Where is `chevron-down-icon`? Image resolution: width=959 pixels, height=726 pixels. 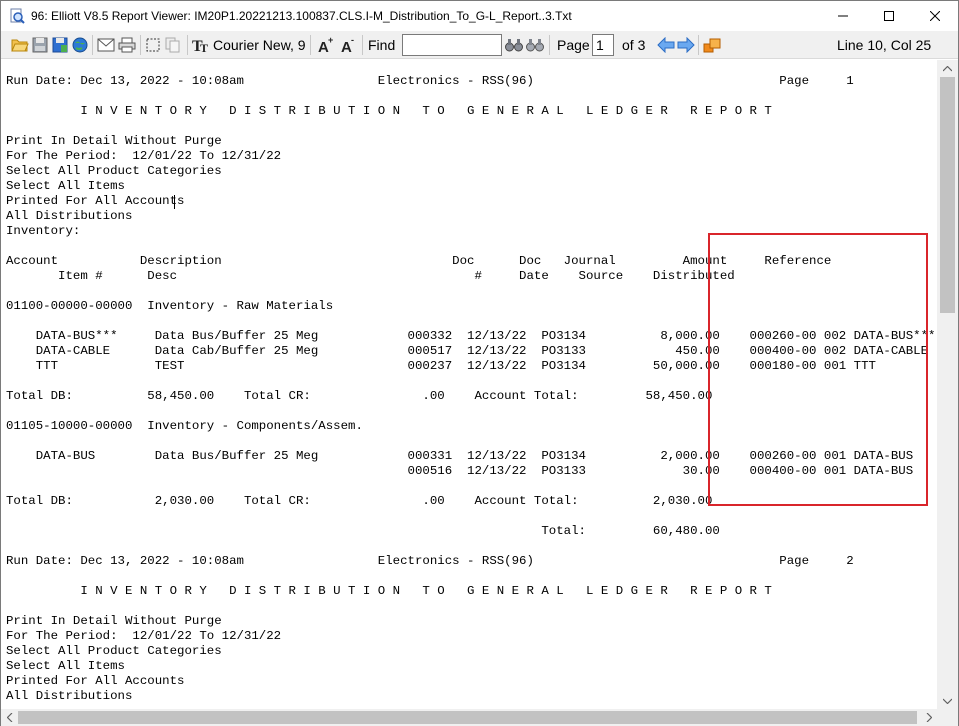
chevron-down-icon is located at coordinates (947, 701).